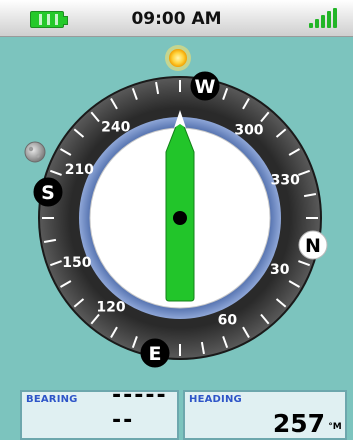  Describe the element at coordinates (180, 218) in the screenshot. I see `compass-center-pivot` at that location.